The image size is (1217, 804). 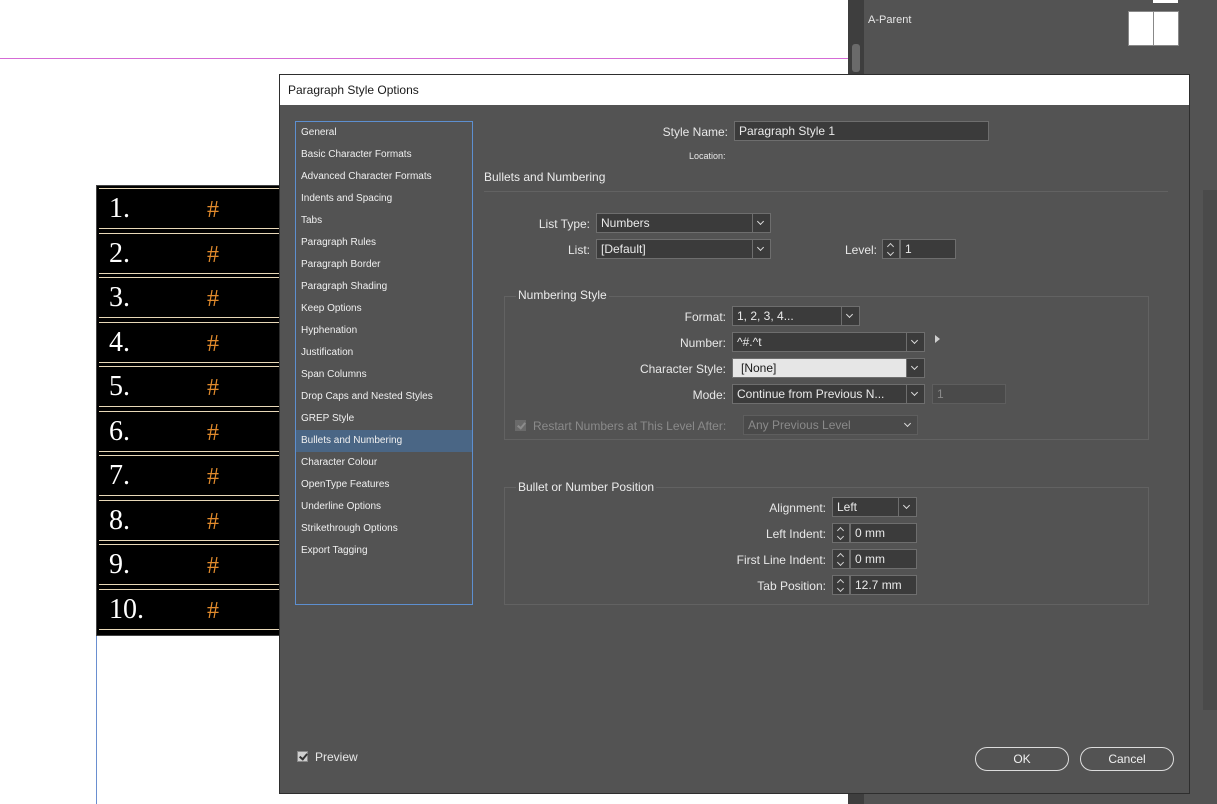 I want to click on list-number: 2., so click(x=119, y=253).